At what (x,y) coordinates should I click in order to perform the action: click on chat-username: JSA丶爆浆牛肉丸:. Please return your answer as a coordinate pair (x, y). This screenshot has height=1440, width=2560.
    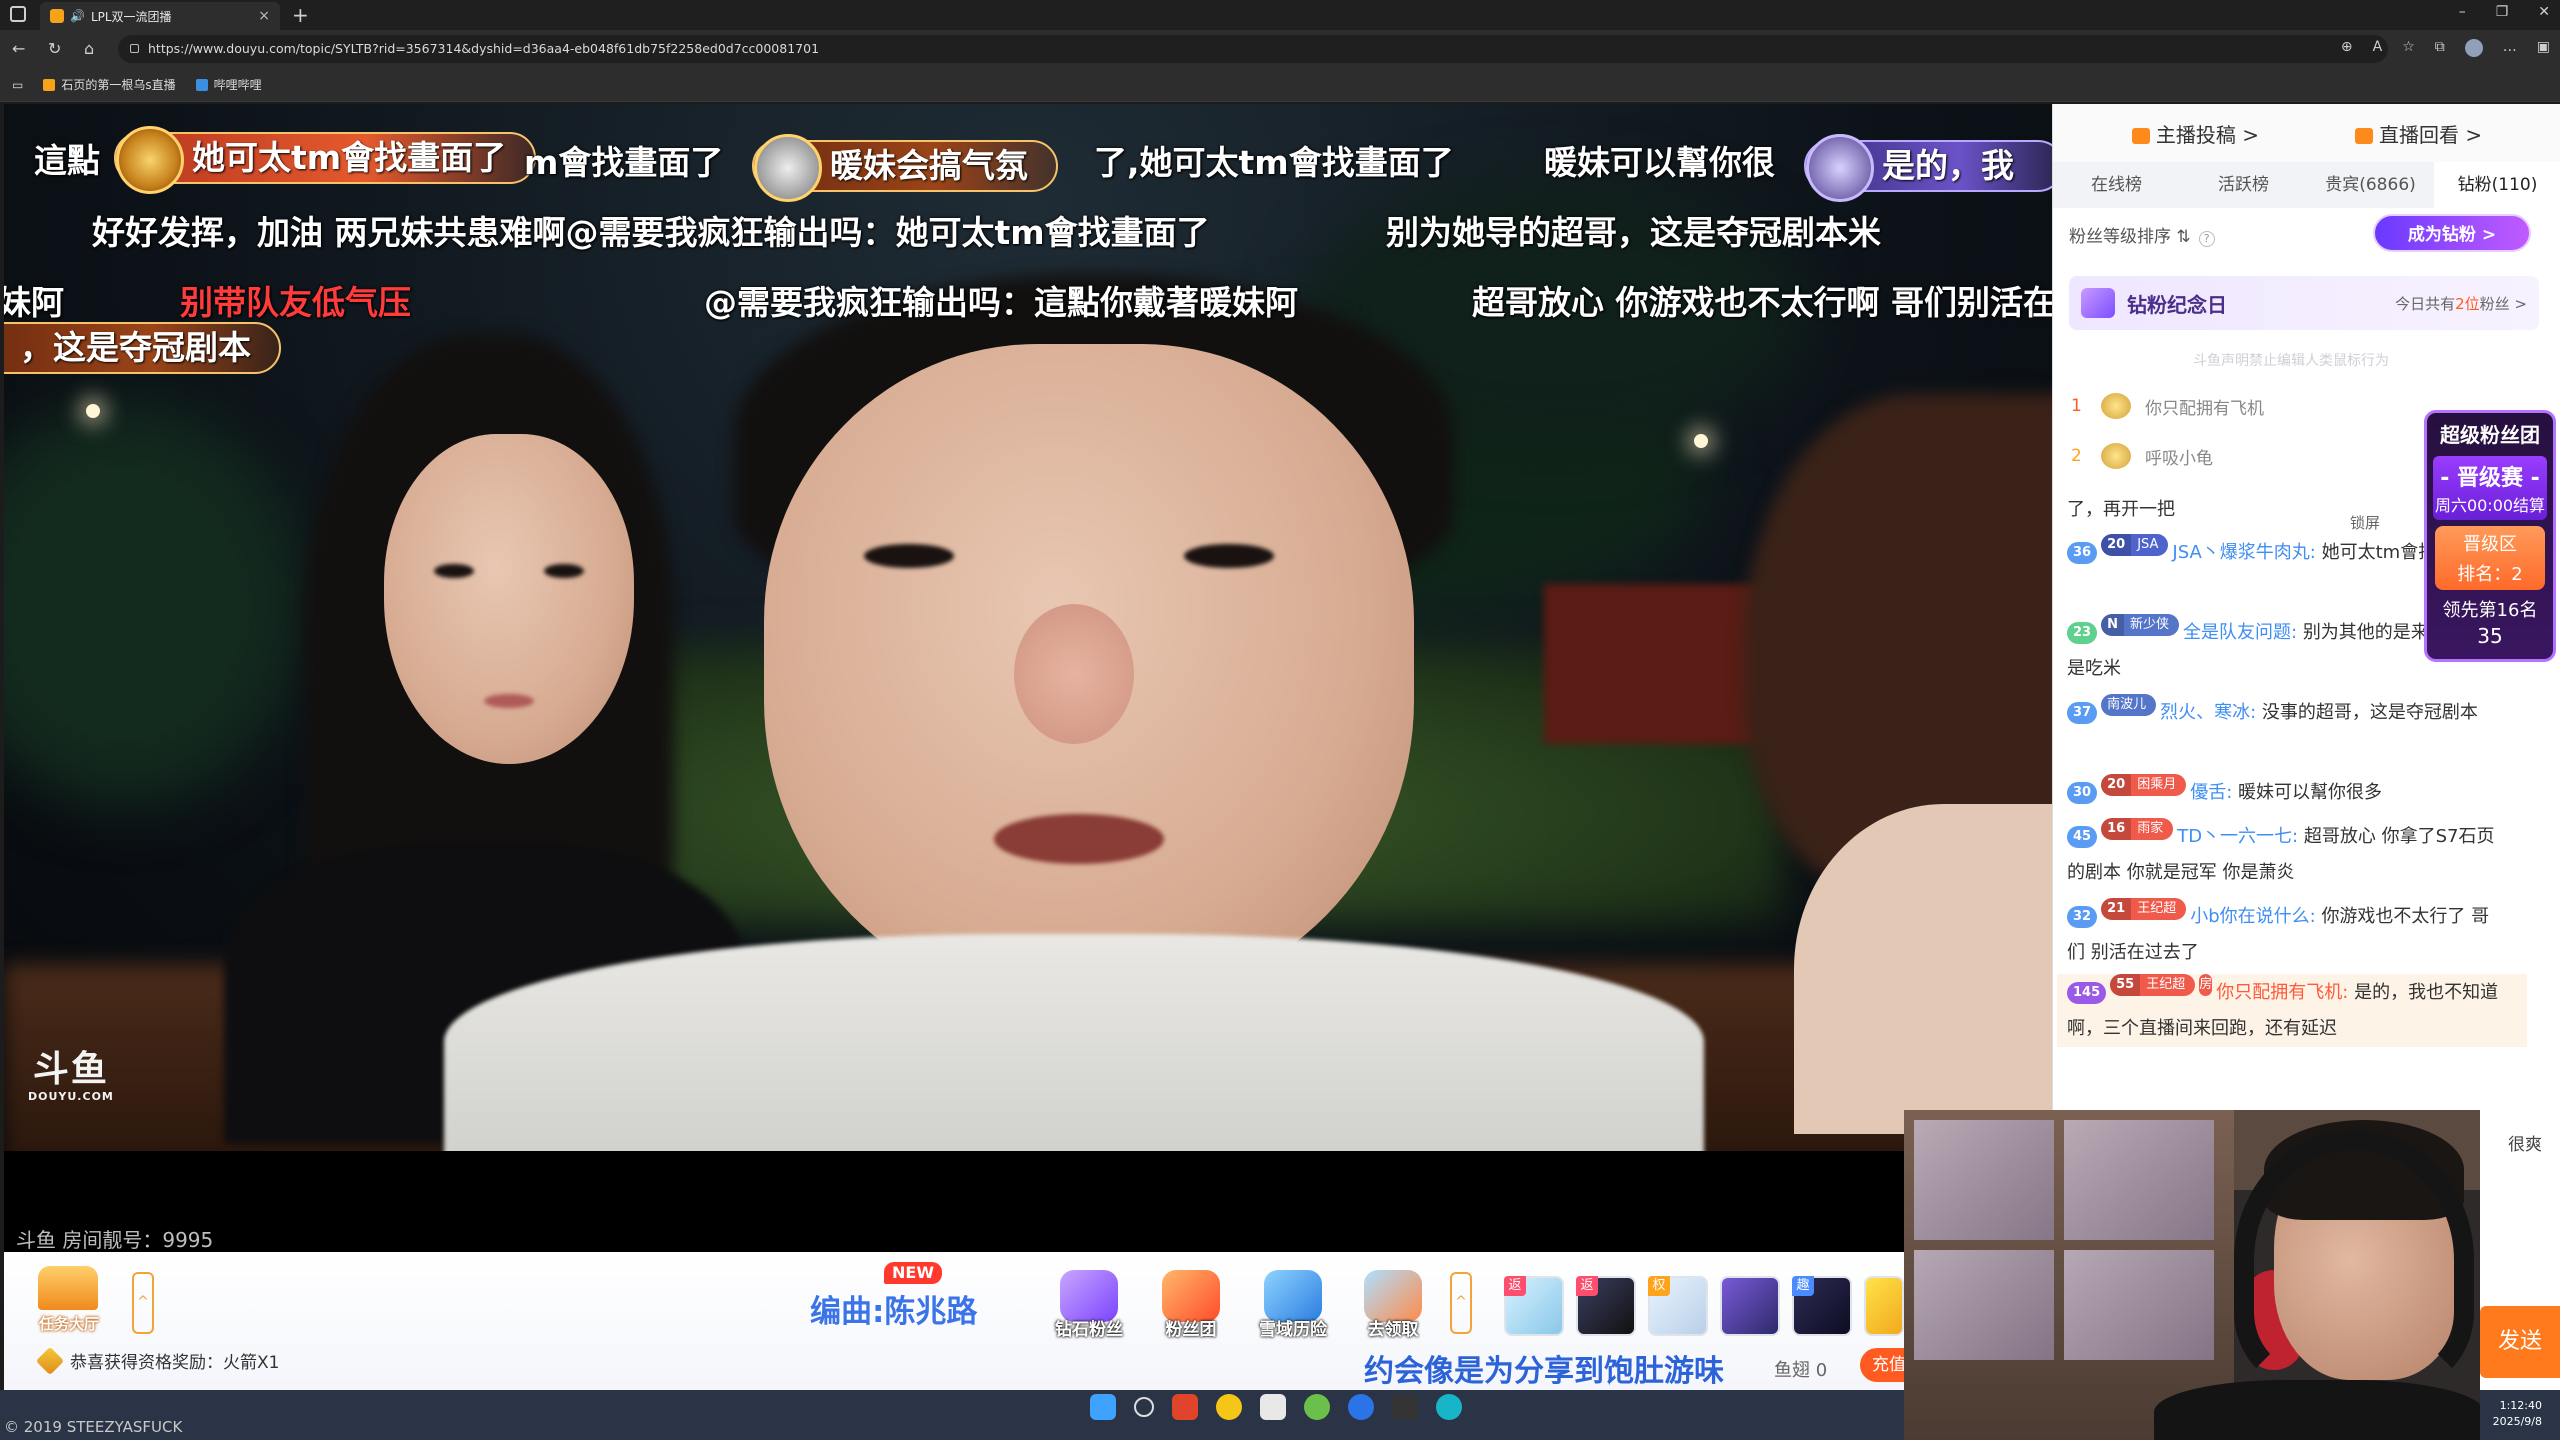
    Looking at the image, I should click on (2243, 552).